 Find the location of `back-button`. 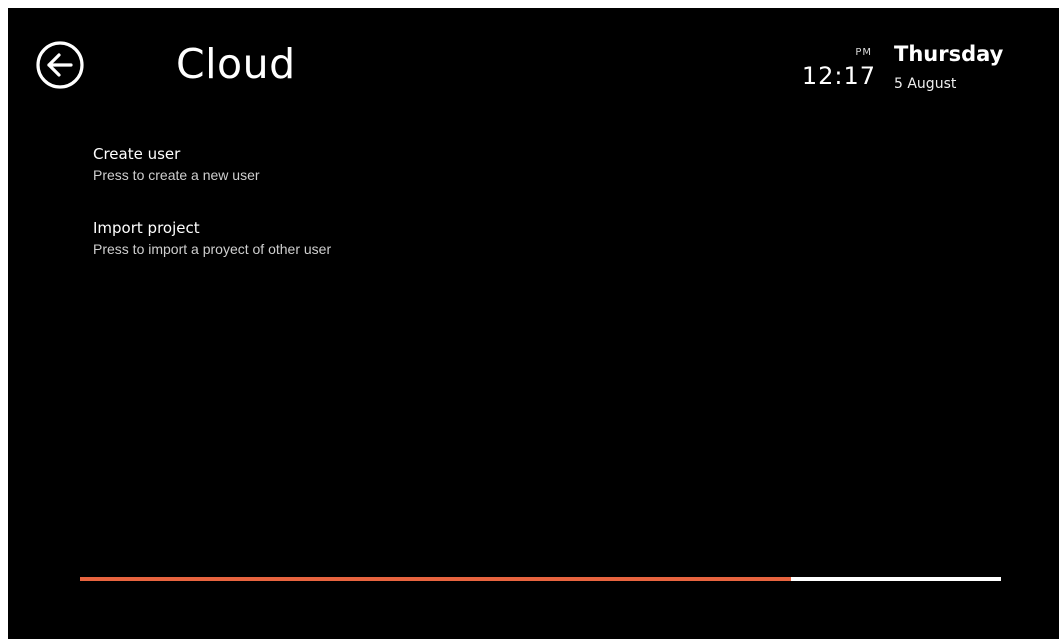

back-button is located at coordinates (60, 65).